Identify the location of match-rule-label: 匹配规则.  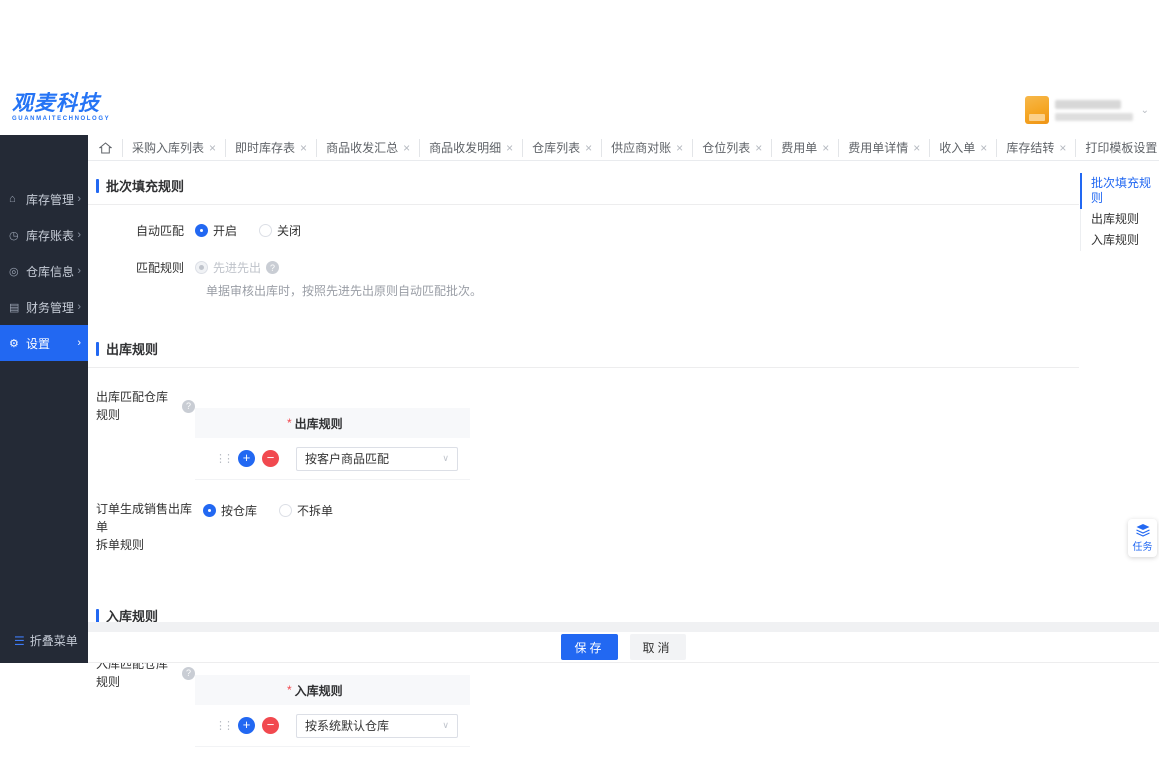
(159, 268).